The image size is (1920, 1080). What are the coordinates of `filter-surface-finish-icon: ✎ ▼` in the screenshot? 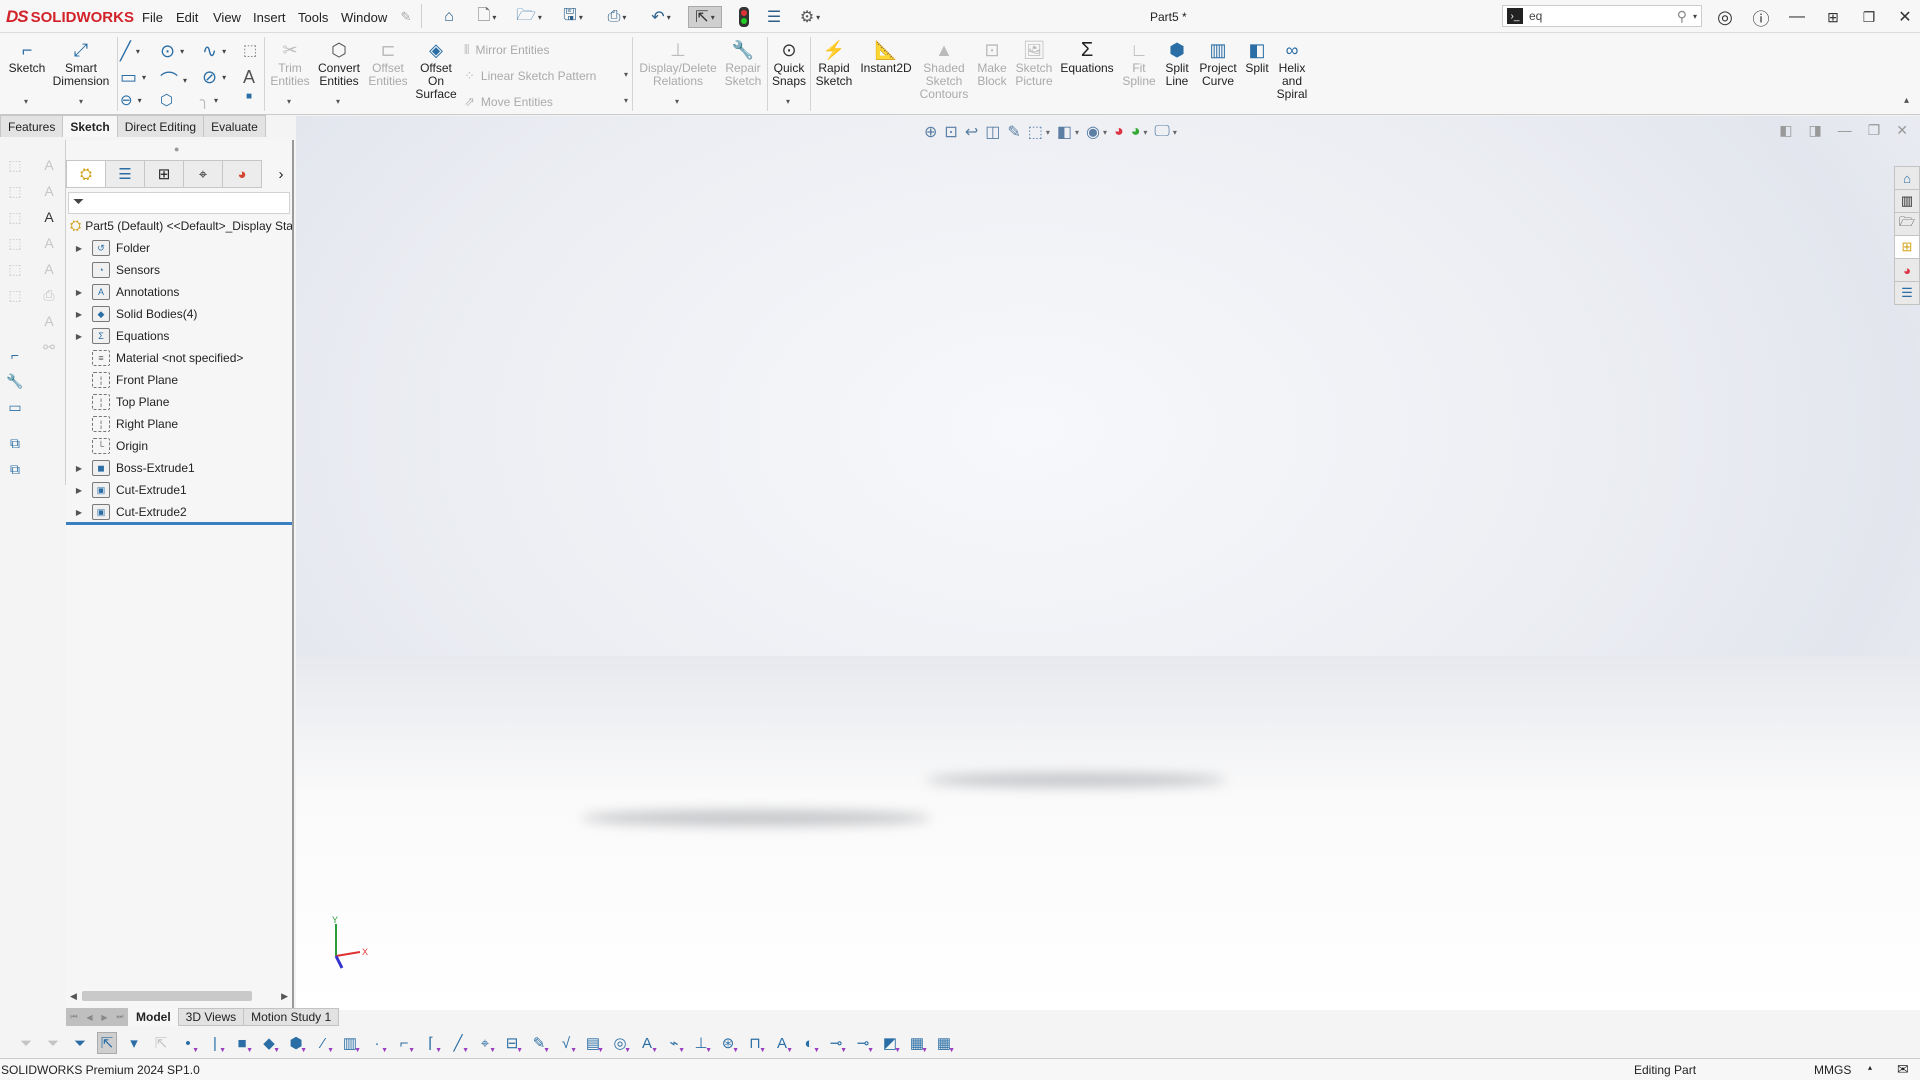 It's located at (539, 1043).